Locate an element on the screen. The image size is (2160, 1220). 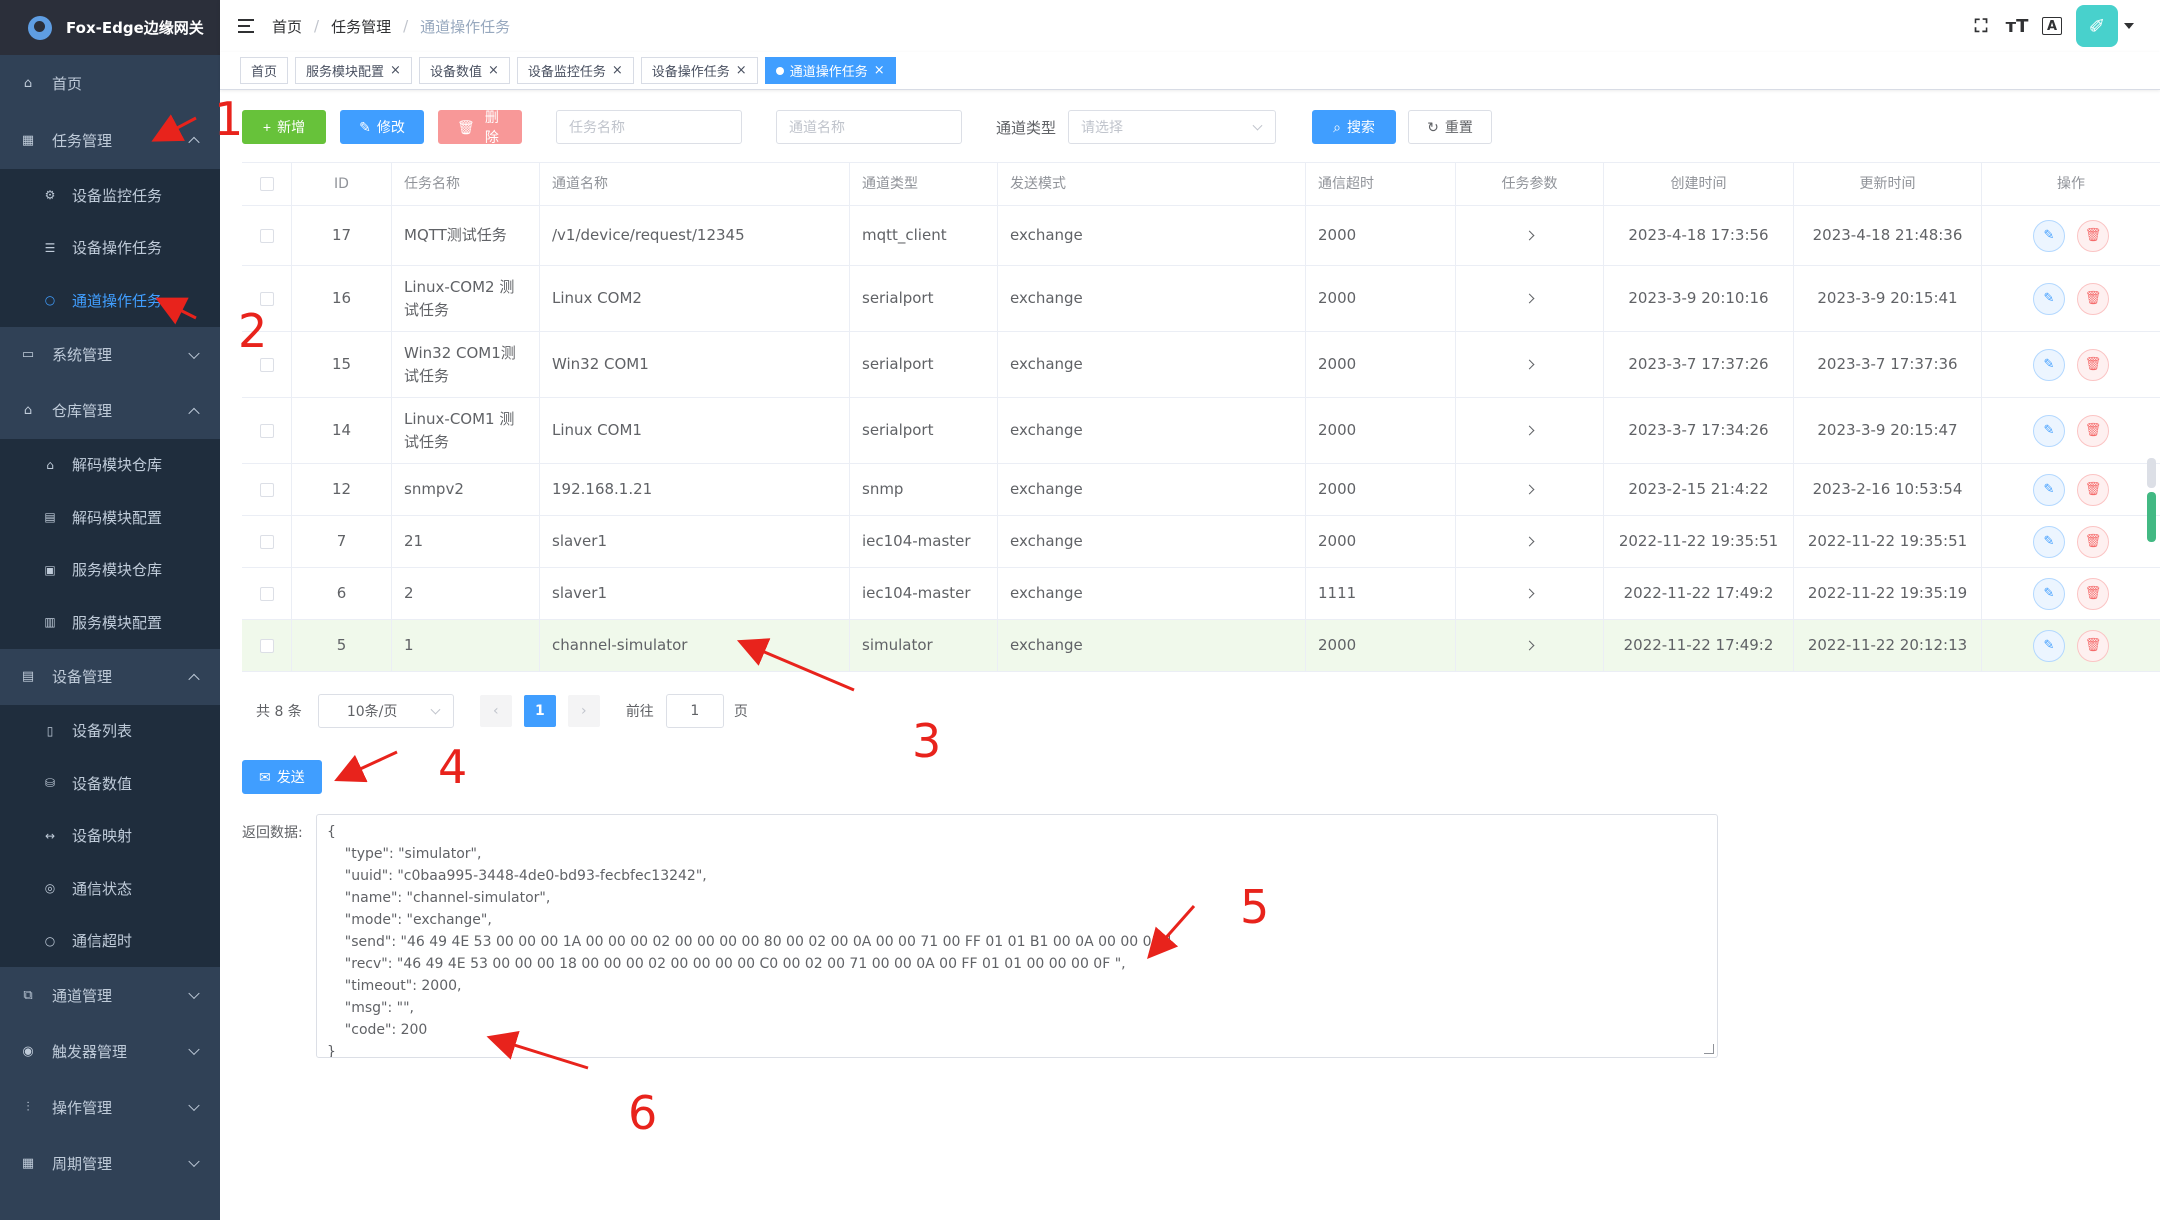
sidebar-item-decoder-config: ▤ 解码模块配置 is located at coordinates (110, 517).